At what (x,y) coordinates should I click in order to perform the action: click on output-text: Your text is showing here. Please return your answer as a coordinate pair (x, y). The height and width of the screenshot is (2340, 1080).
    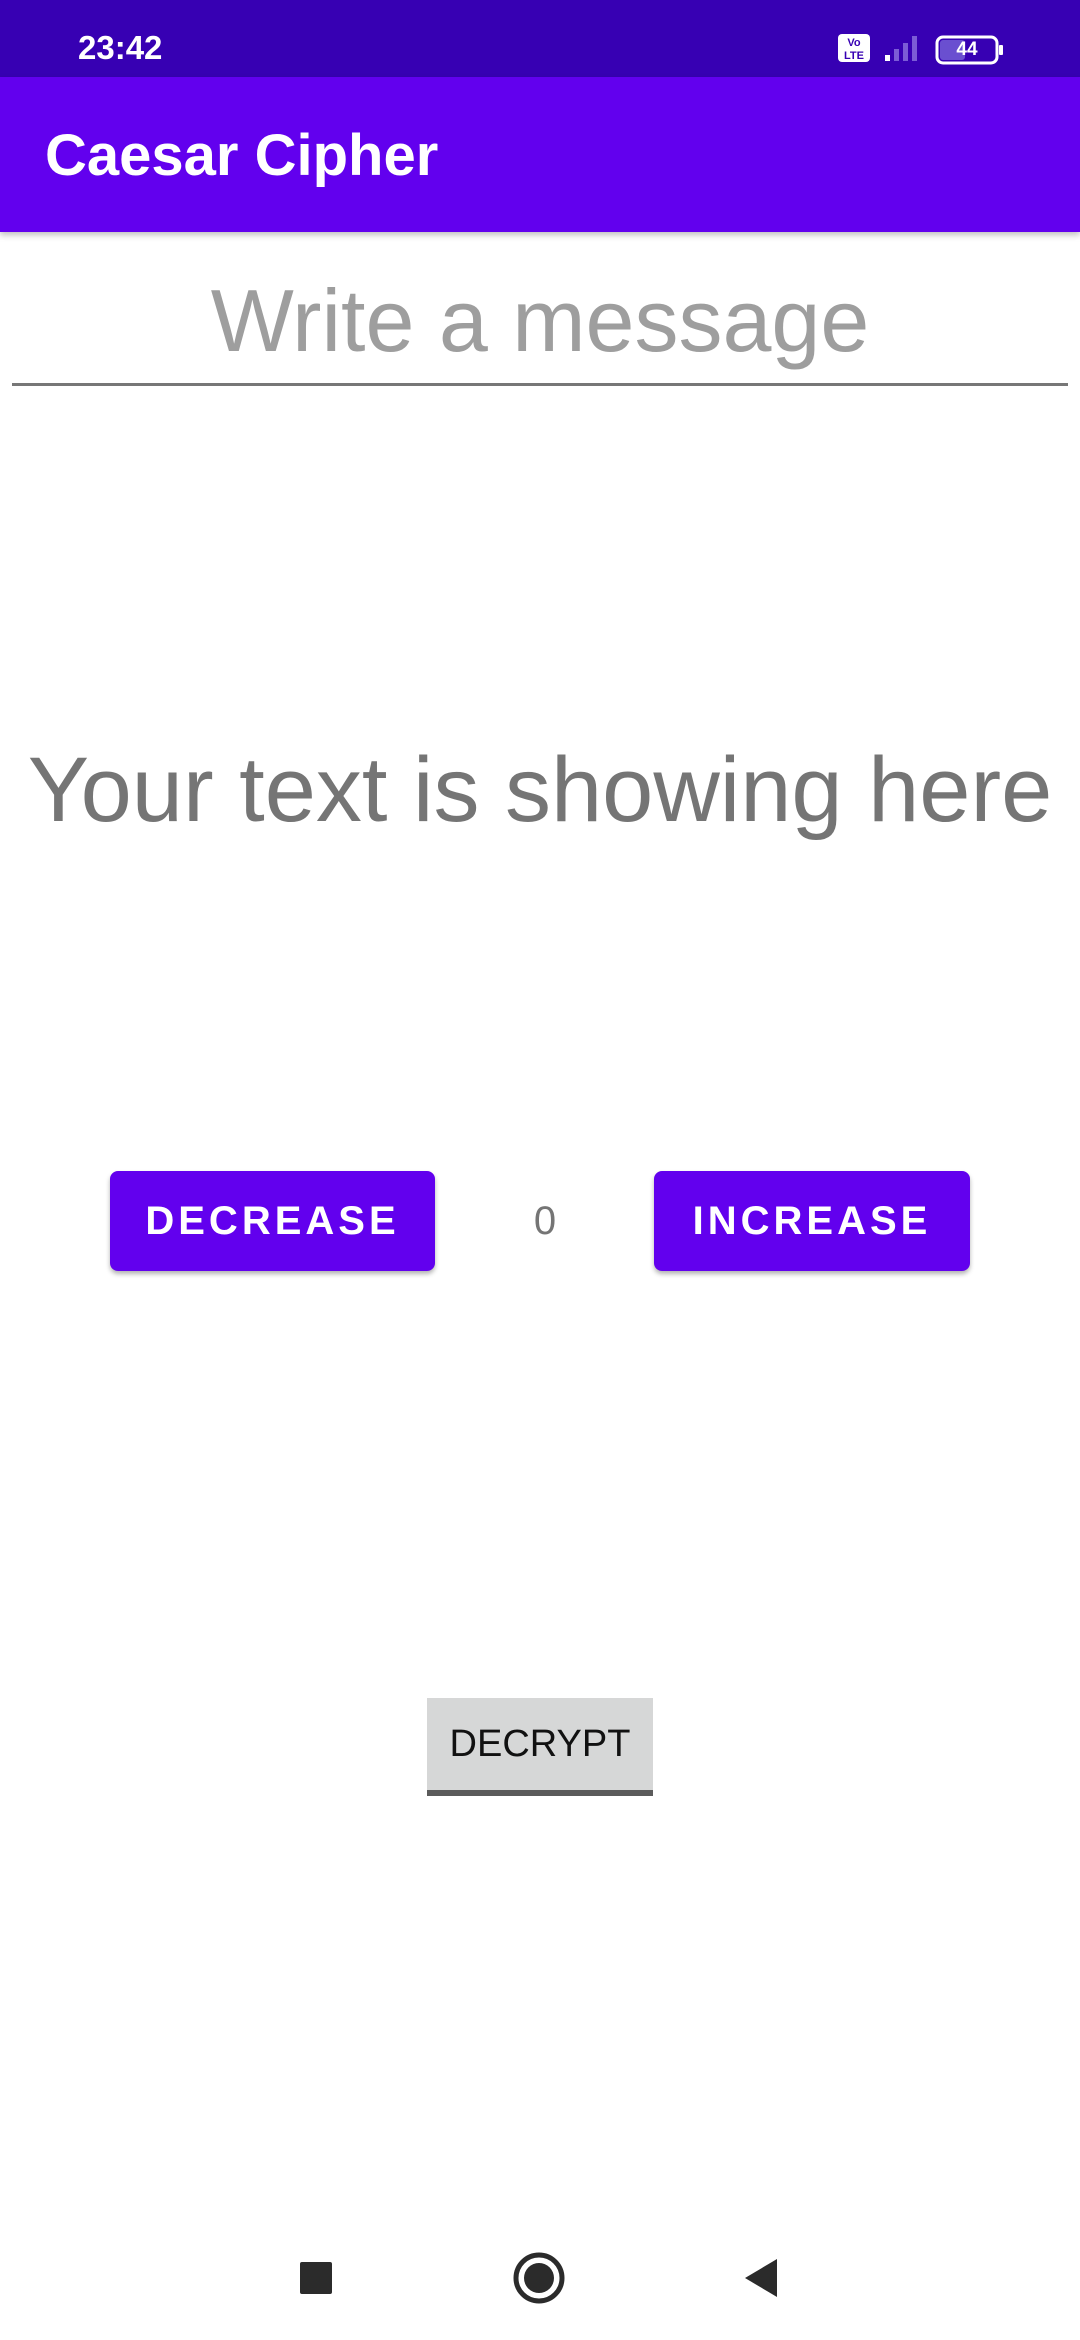
    Looking at the image, I should click on (540, 790).